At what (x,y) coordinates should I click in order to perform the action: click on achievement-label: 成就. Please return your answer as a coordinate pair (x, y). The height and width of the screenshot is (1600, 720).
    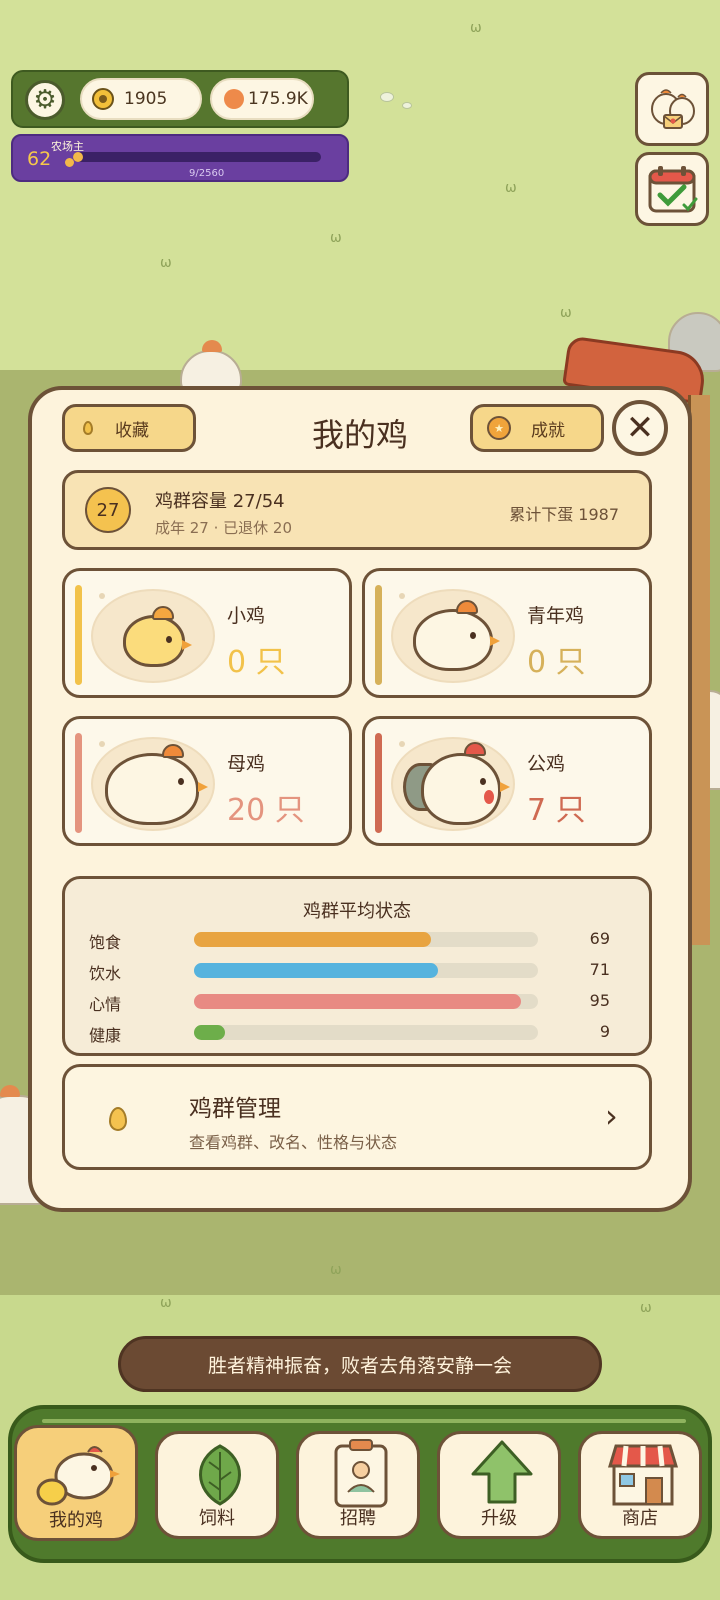
    Looking at the image, I should click on (548, 430).